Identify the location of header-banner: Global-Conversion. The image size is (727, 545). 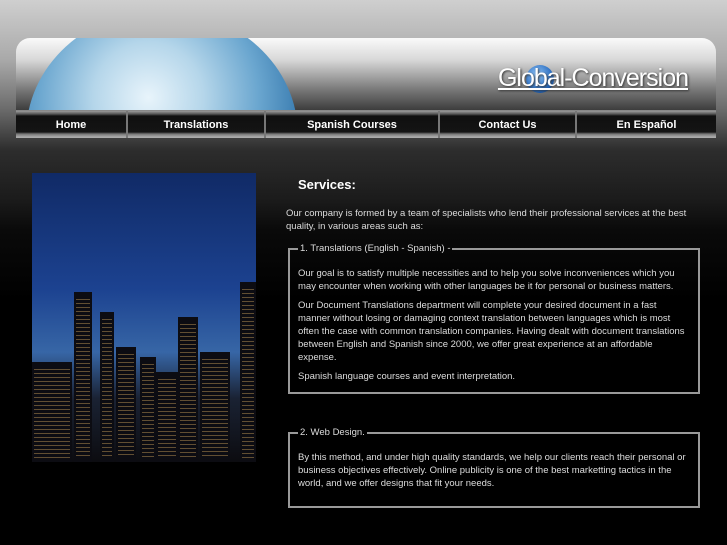
(366, 74).